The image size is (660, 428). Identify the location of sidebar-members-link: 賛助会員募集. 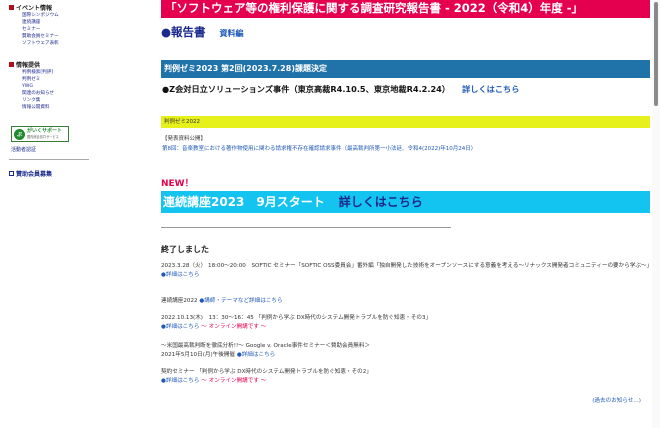
(30, 173).